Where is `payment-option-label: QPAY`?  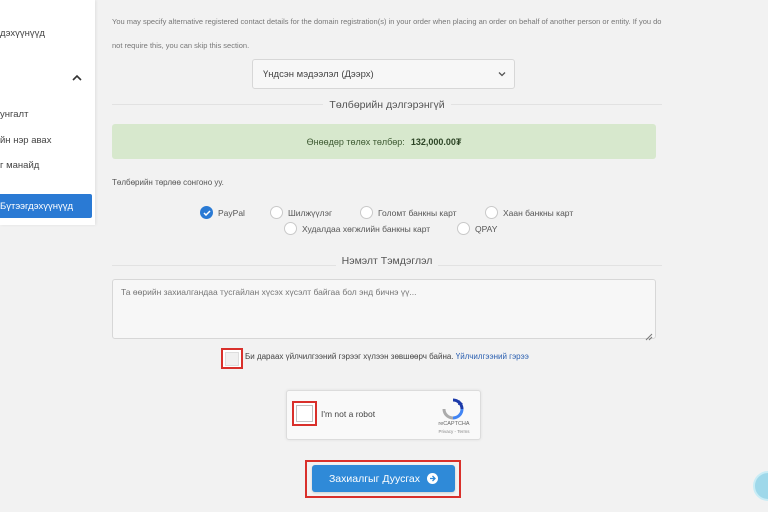 payment-option-label: QPAY is located at coordinates (486, 228).